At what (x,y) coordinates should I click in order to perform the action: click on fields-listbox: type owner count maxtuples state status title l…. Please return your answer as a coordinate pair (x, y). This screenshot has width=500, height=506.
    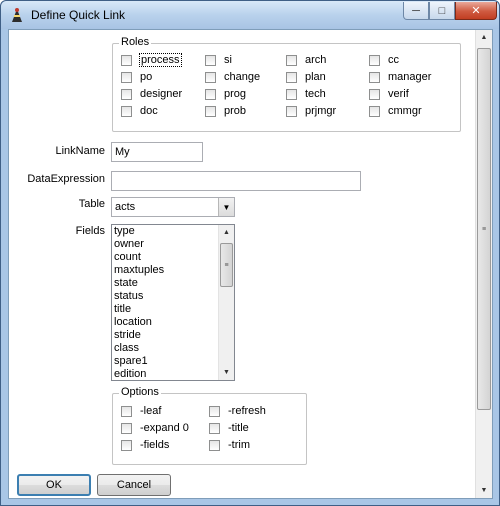
    Looking at the image, I should click on (173, 302).